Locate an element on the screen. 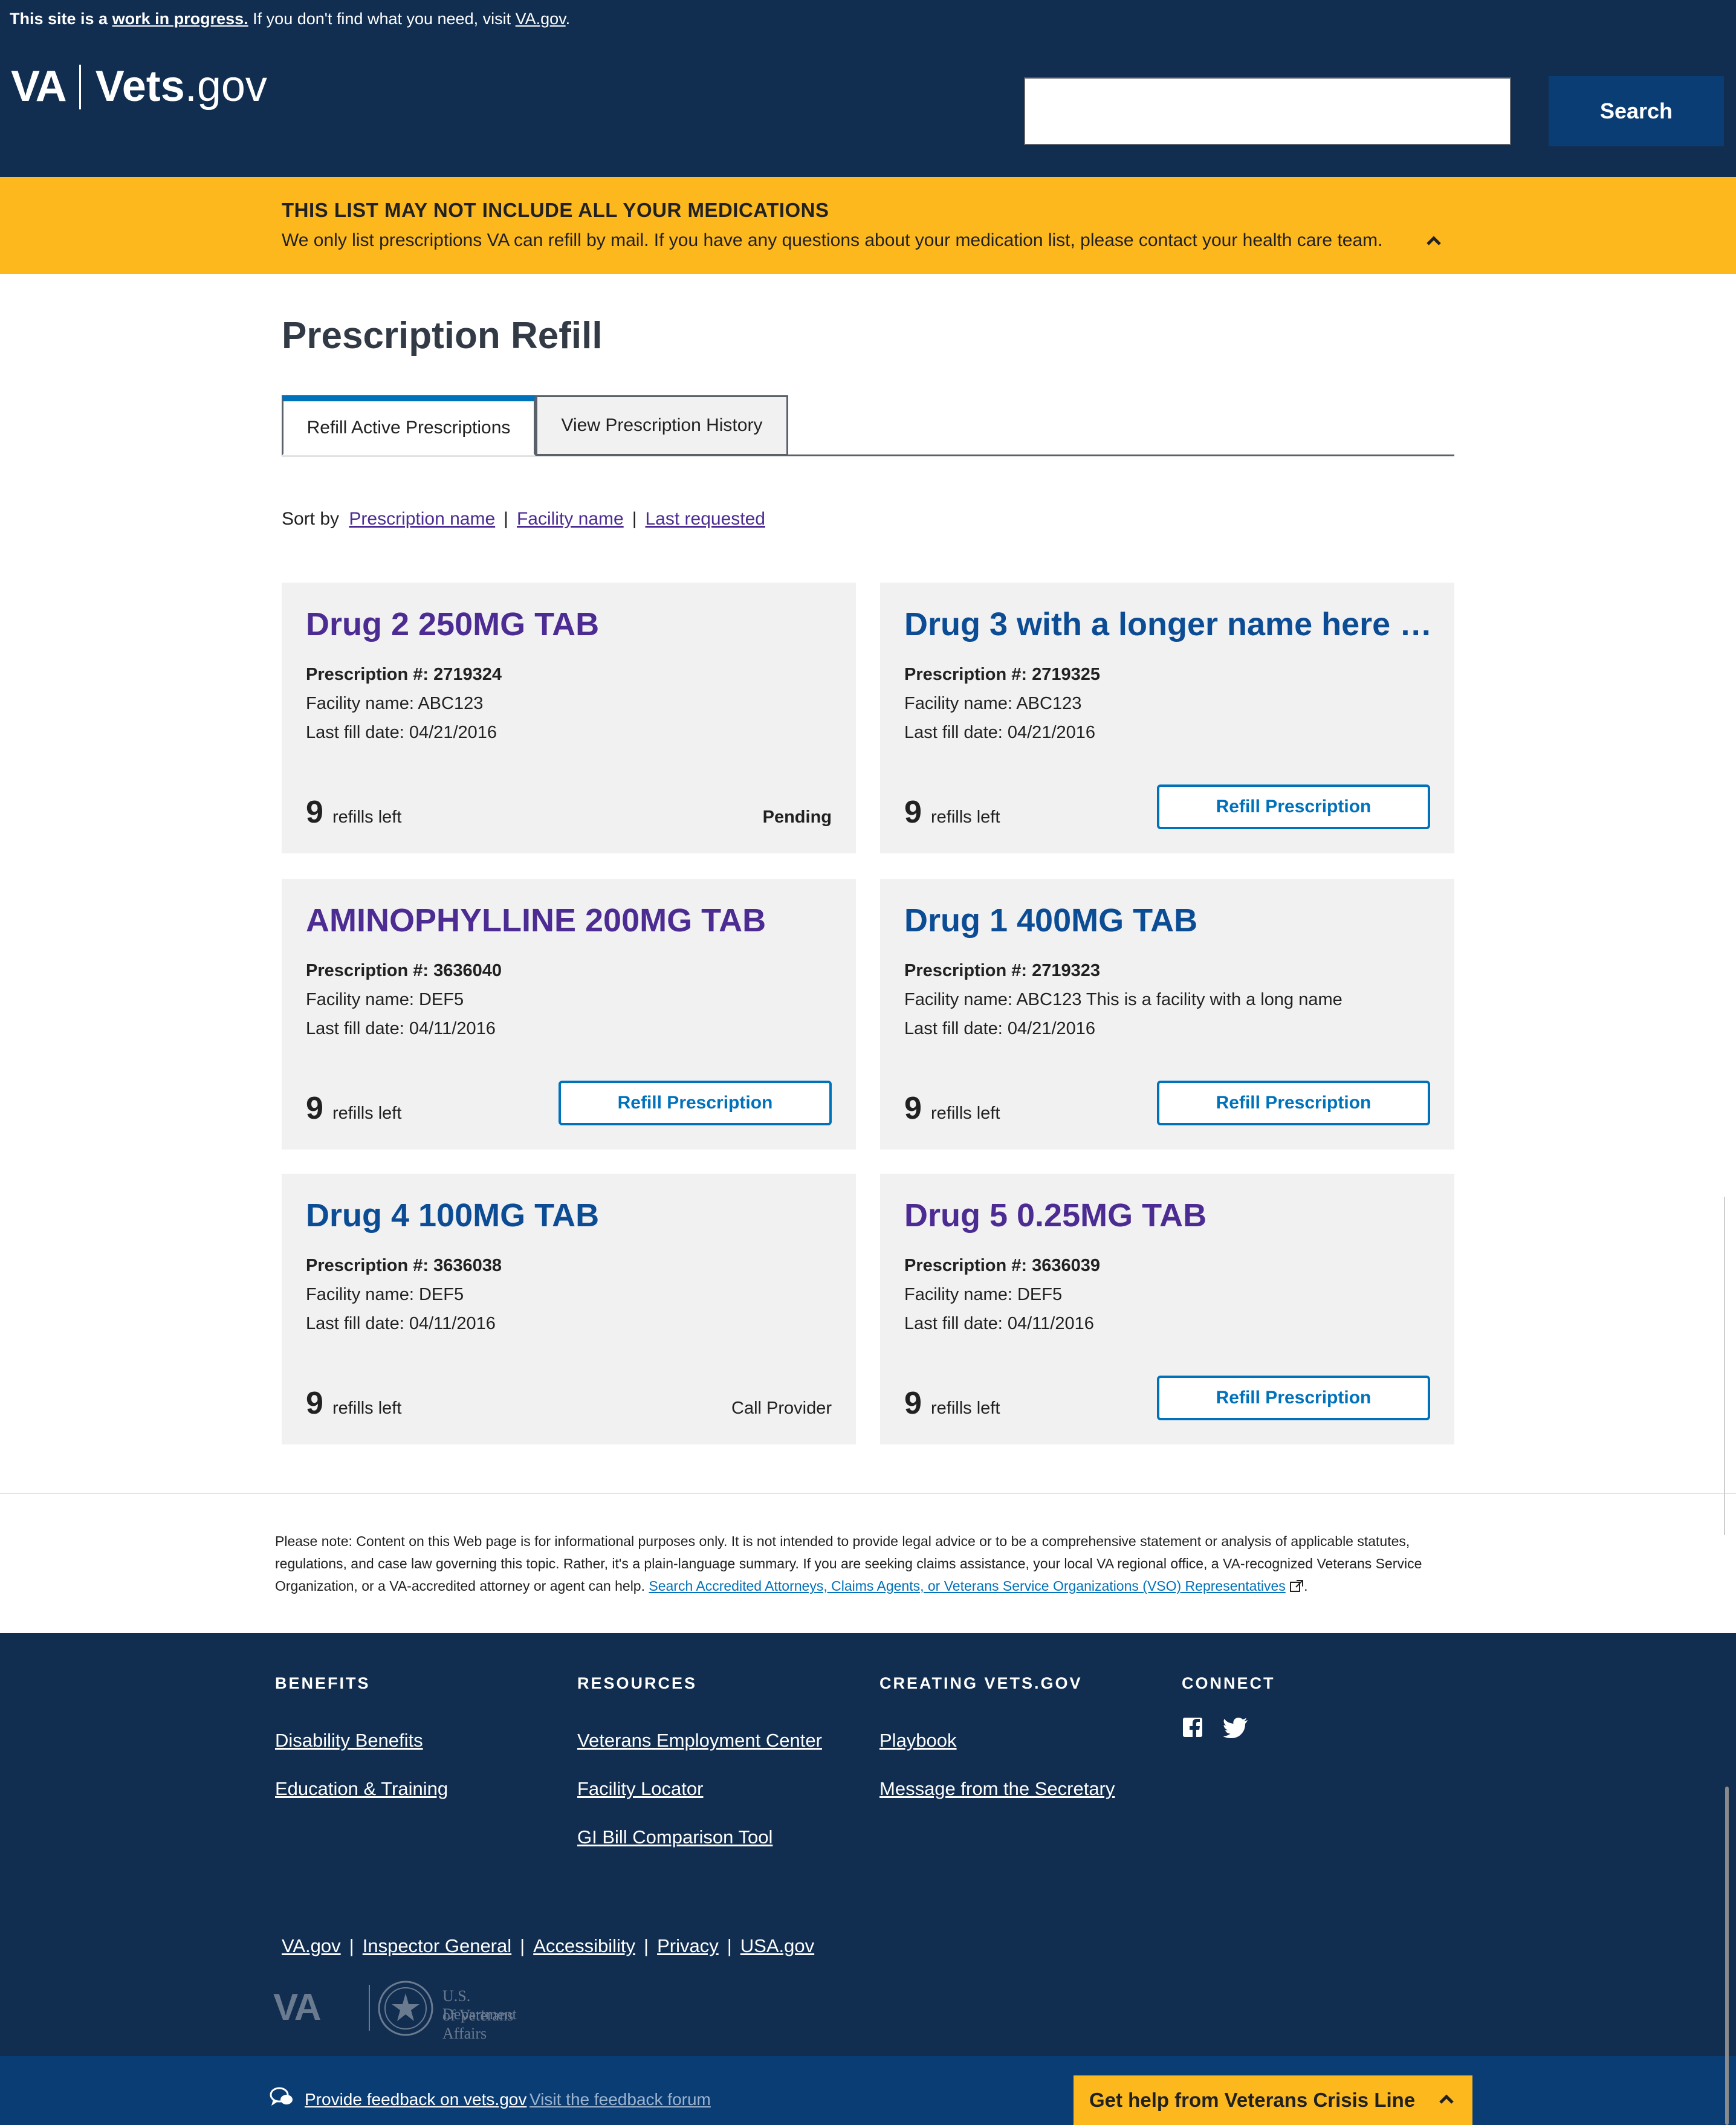 The height and width of the screenshot is (2125, 1736). footer-link-inspector-general: Inspector General is located at coordinates (437, 1945).